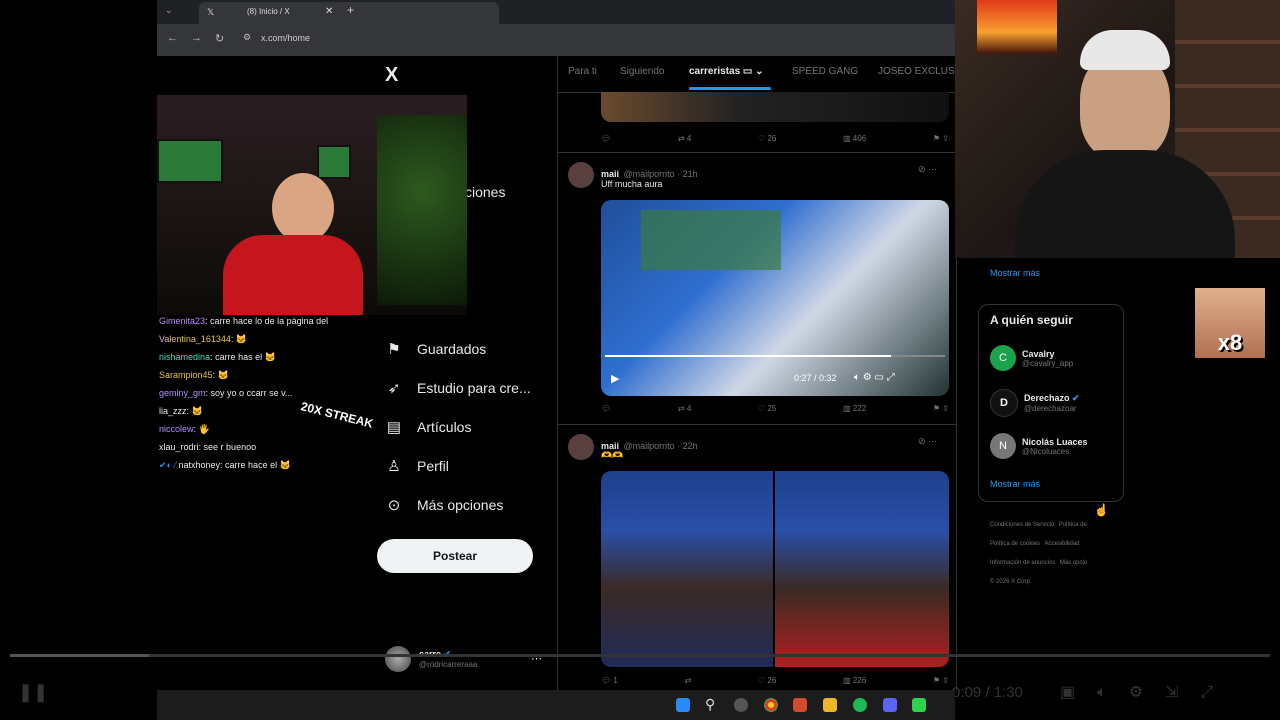 Image resolution: width=1280 pixels, height=720 pixels. Describe the element at coordinates (874, 377) in the screenshot. I see `video-controls-icons: 🔈︎ ⚙ ▭ ⤢` at that location.